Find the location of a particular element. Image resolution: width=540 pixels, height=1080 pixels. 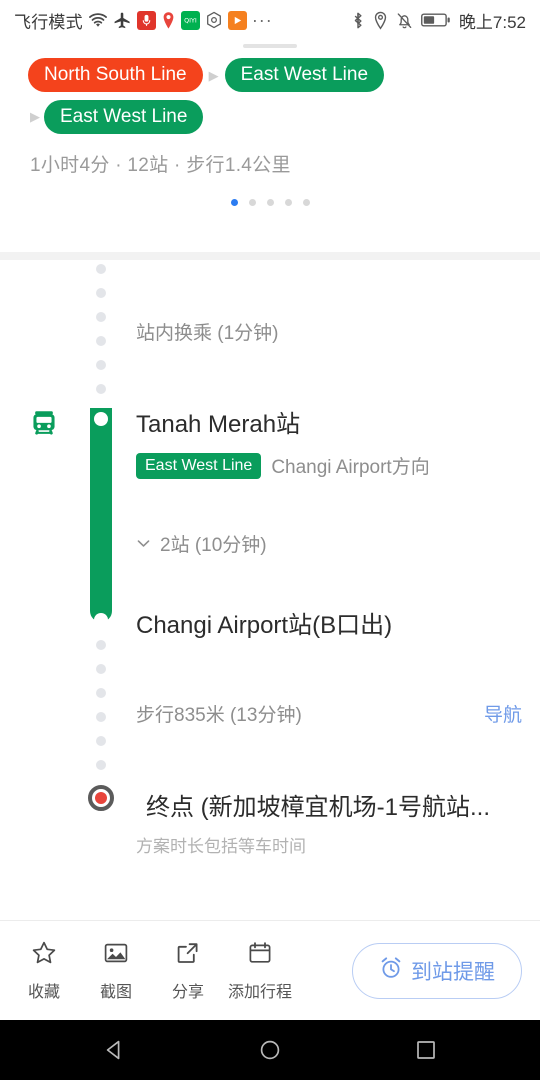

toolbar-label-screenshot: 截图 is located at coordinates (115, 992).